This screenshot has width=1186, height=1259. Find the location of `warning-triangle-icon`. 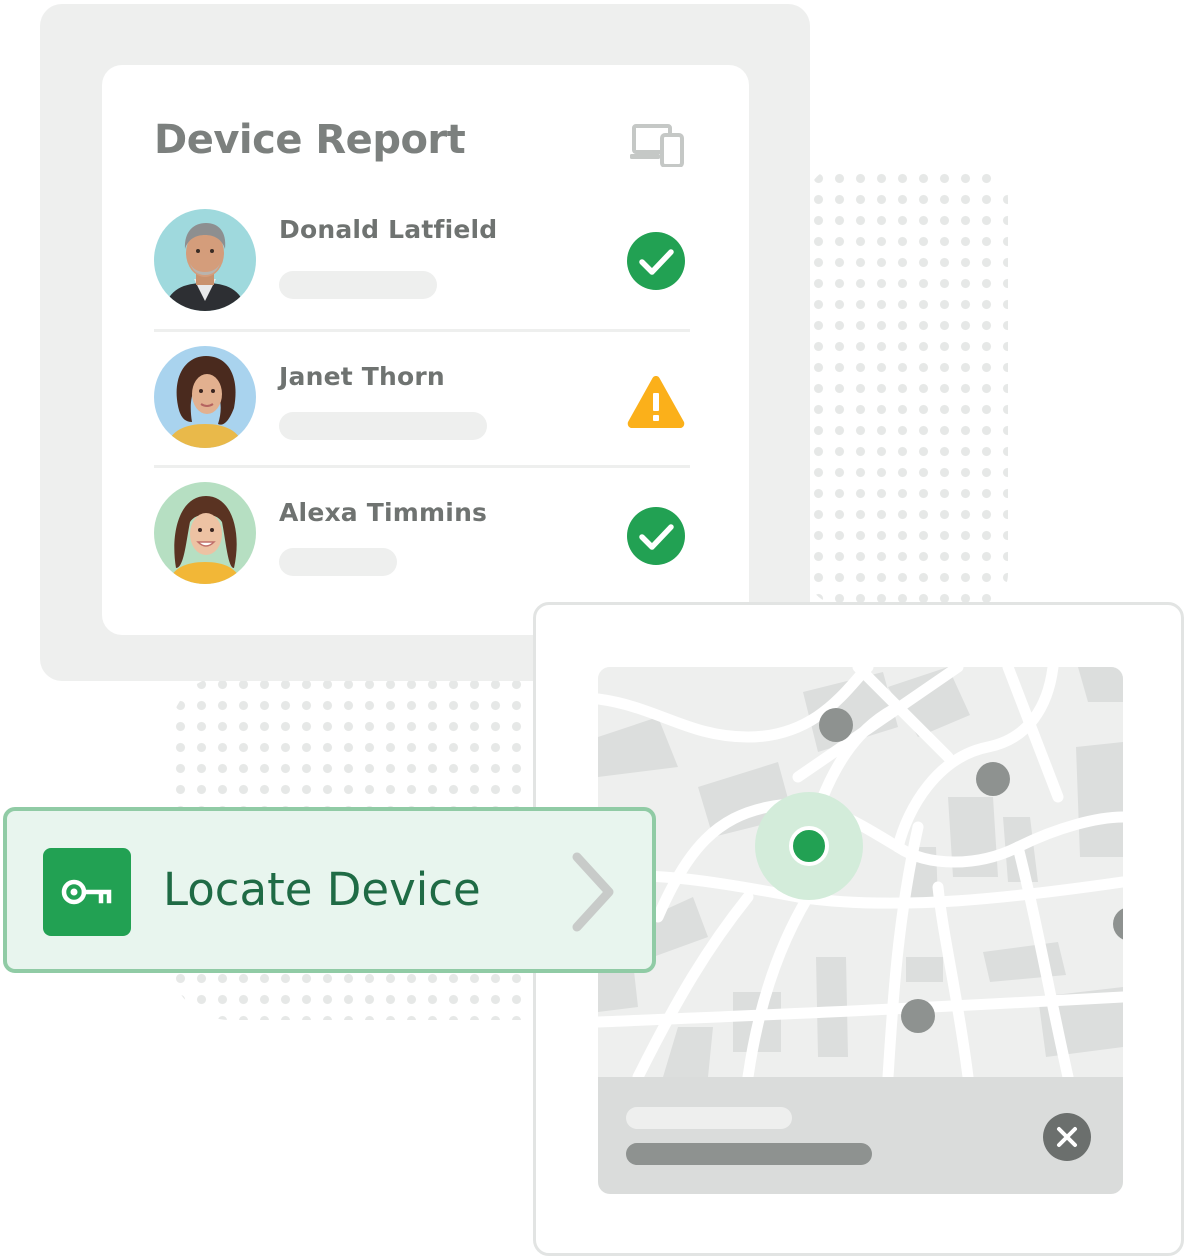

warning-triangle-icon is located at coordinates (656, 402).